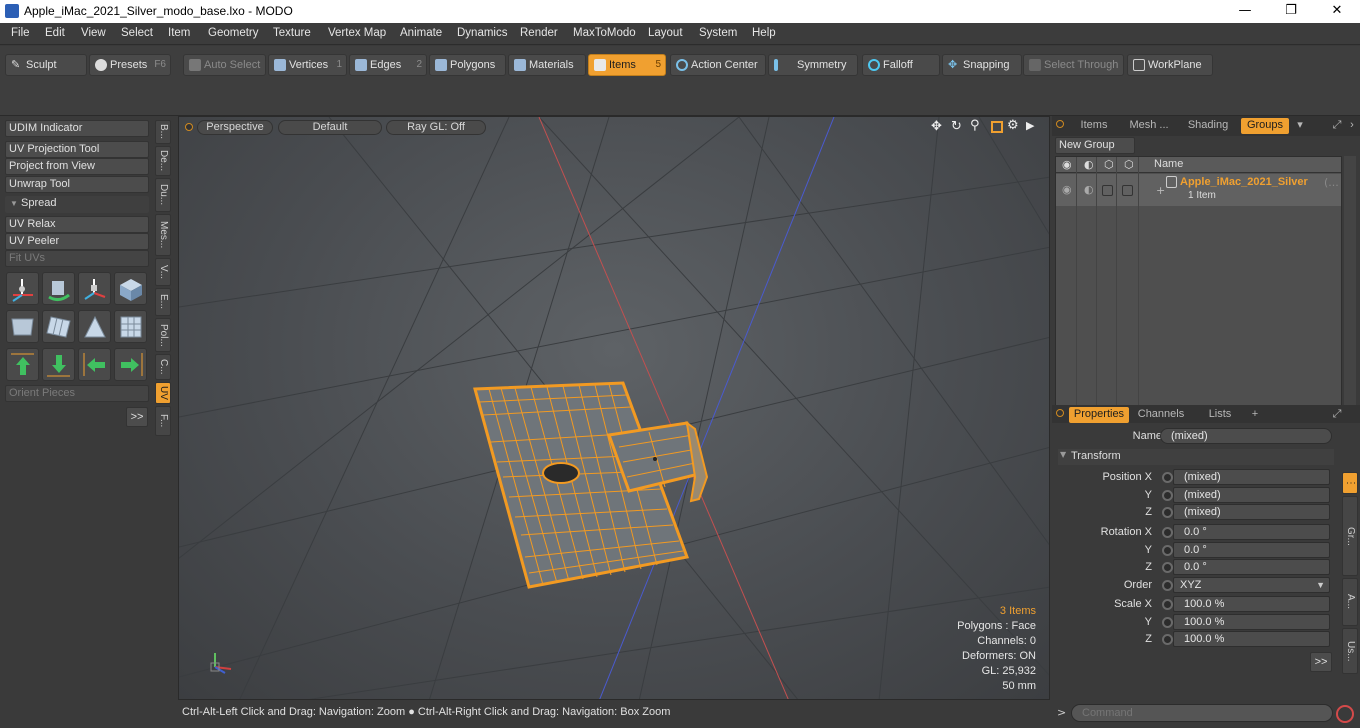 This screenshot has width=1360, height=728. Describe the element at coordinates (46, 65) in the screenshot. I see `sculpt-button: ✎ Sculpt` at that location.